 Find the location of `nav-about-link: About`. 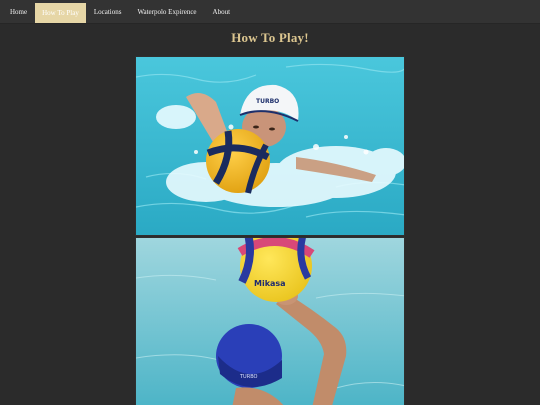

nav-about-link: About is located at coordinates (222, 11).